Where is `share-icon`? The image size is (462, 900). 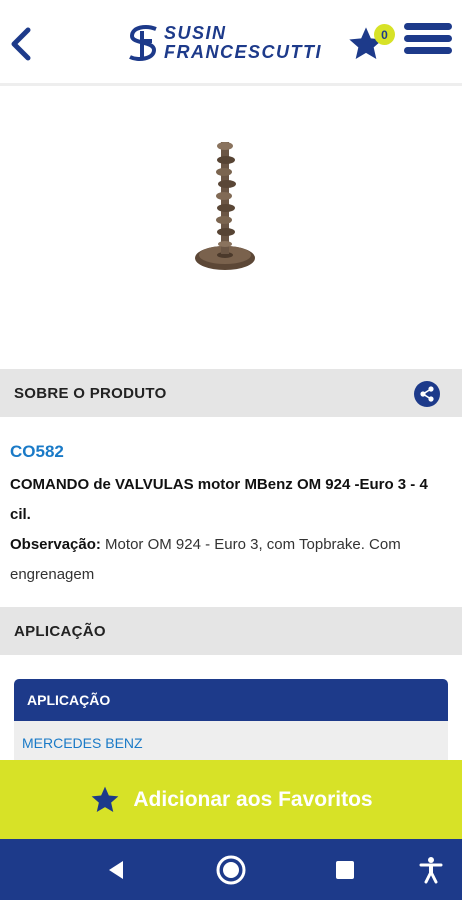 share-icon is located at coordinates (427, 394).